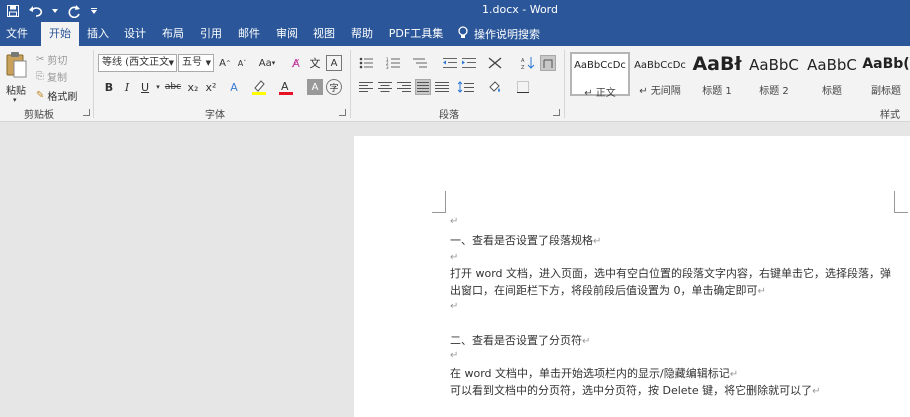 This screenshot has width=910, height=417. What do you see at coordinates (56, 95) in the screenshot?
I see `format-painter-button: ✎ 格式刷` at bounding box center [56, 95].